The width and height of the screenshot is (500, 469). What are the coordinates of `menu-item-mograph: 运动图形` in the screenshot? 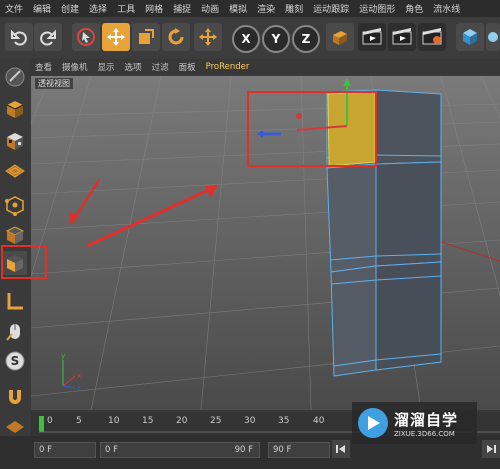 It's located at (377, 8).